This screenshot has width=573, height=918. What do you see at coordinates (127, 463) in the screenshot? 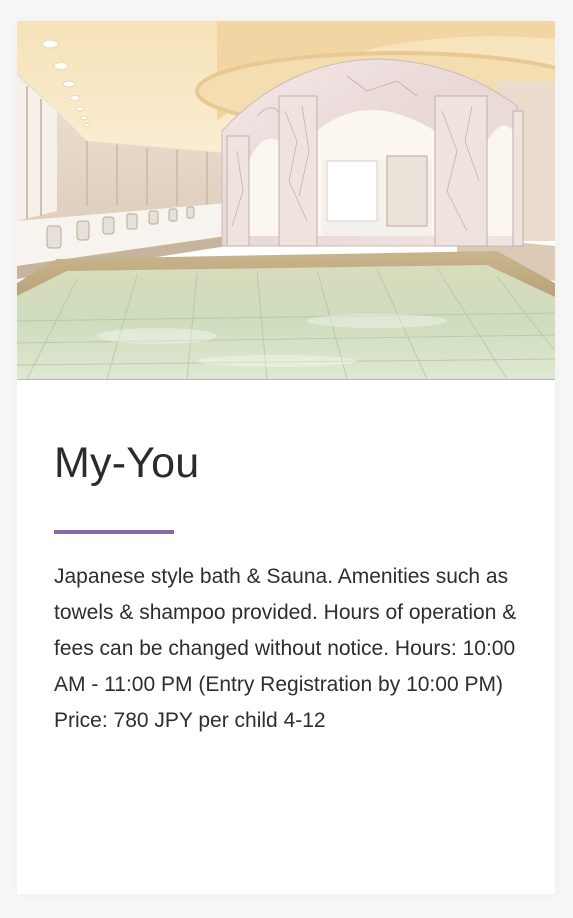
I see `facility-title: My-You` at bounding box center [127, 463].